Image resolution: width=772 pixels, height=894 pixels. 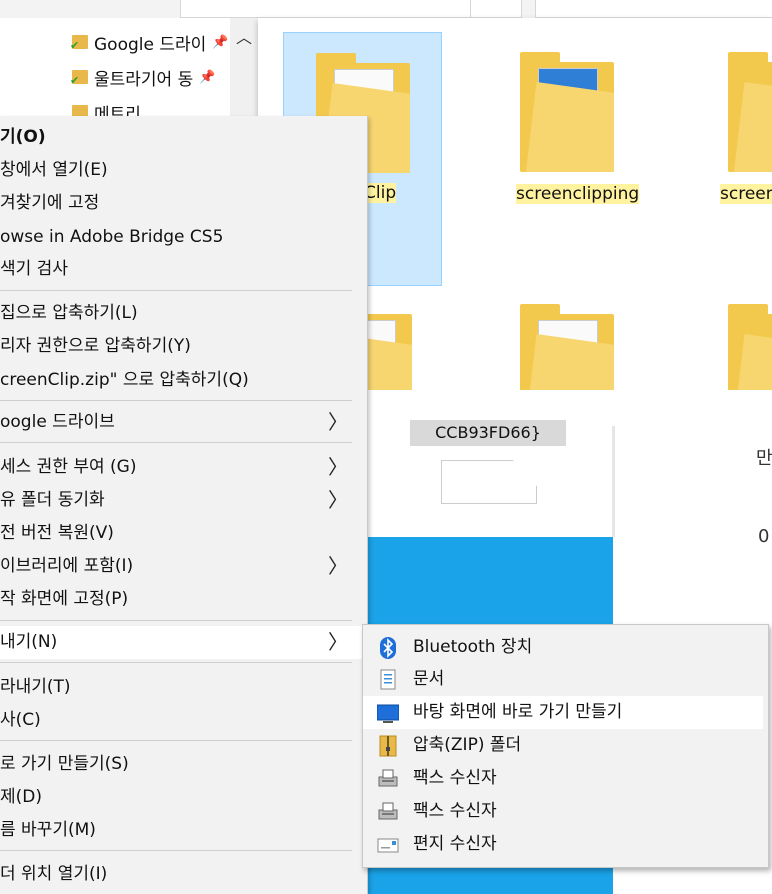 I want to click on menu-item-label: 더 위치 열기(I), so click(x=54, y=874).